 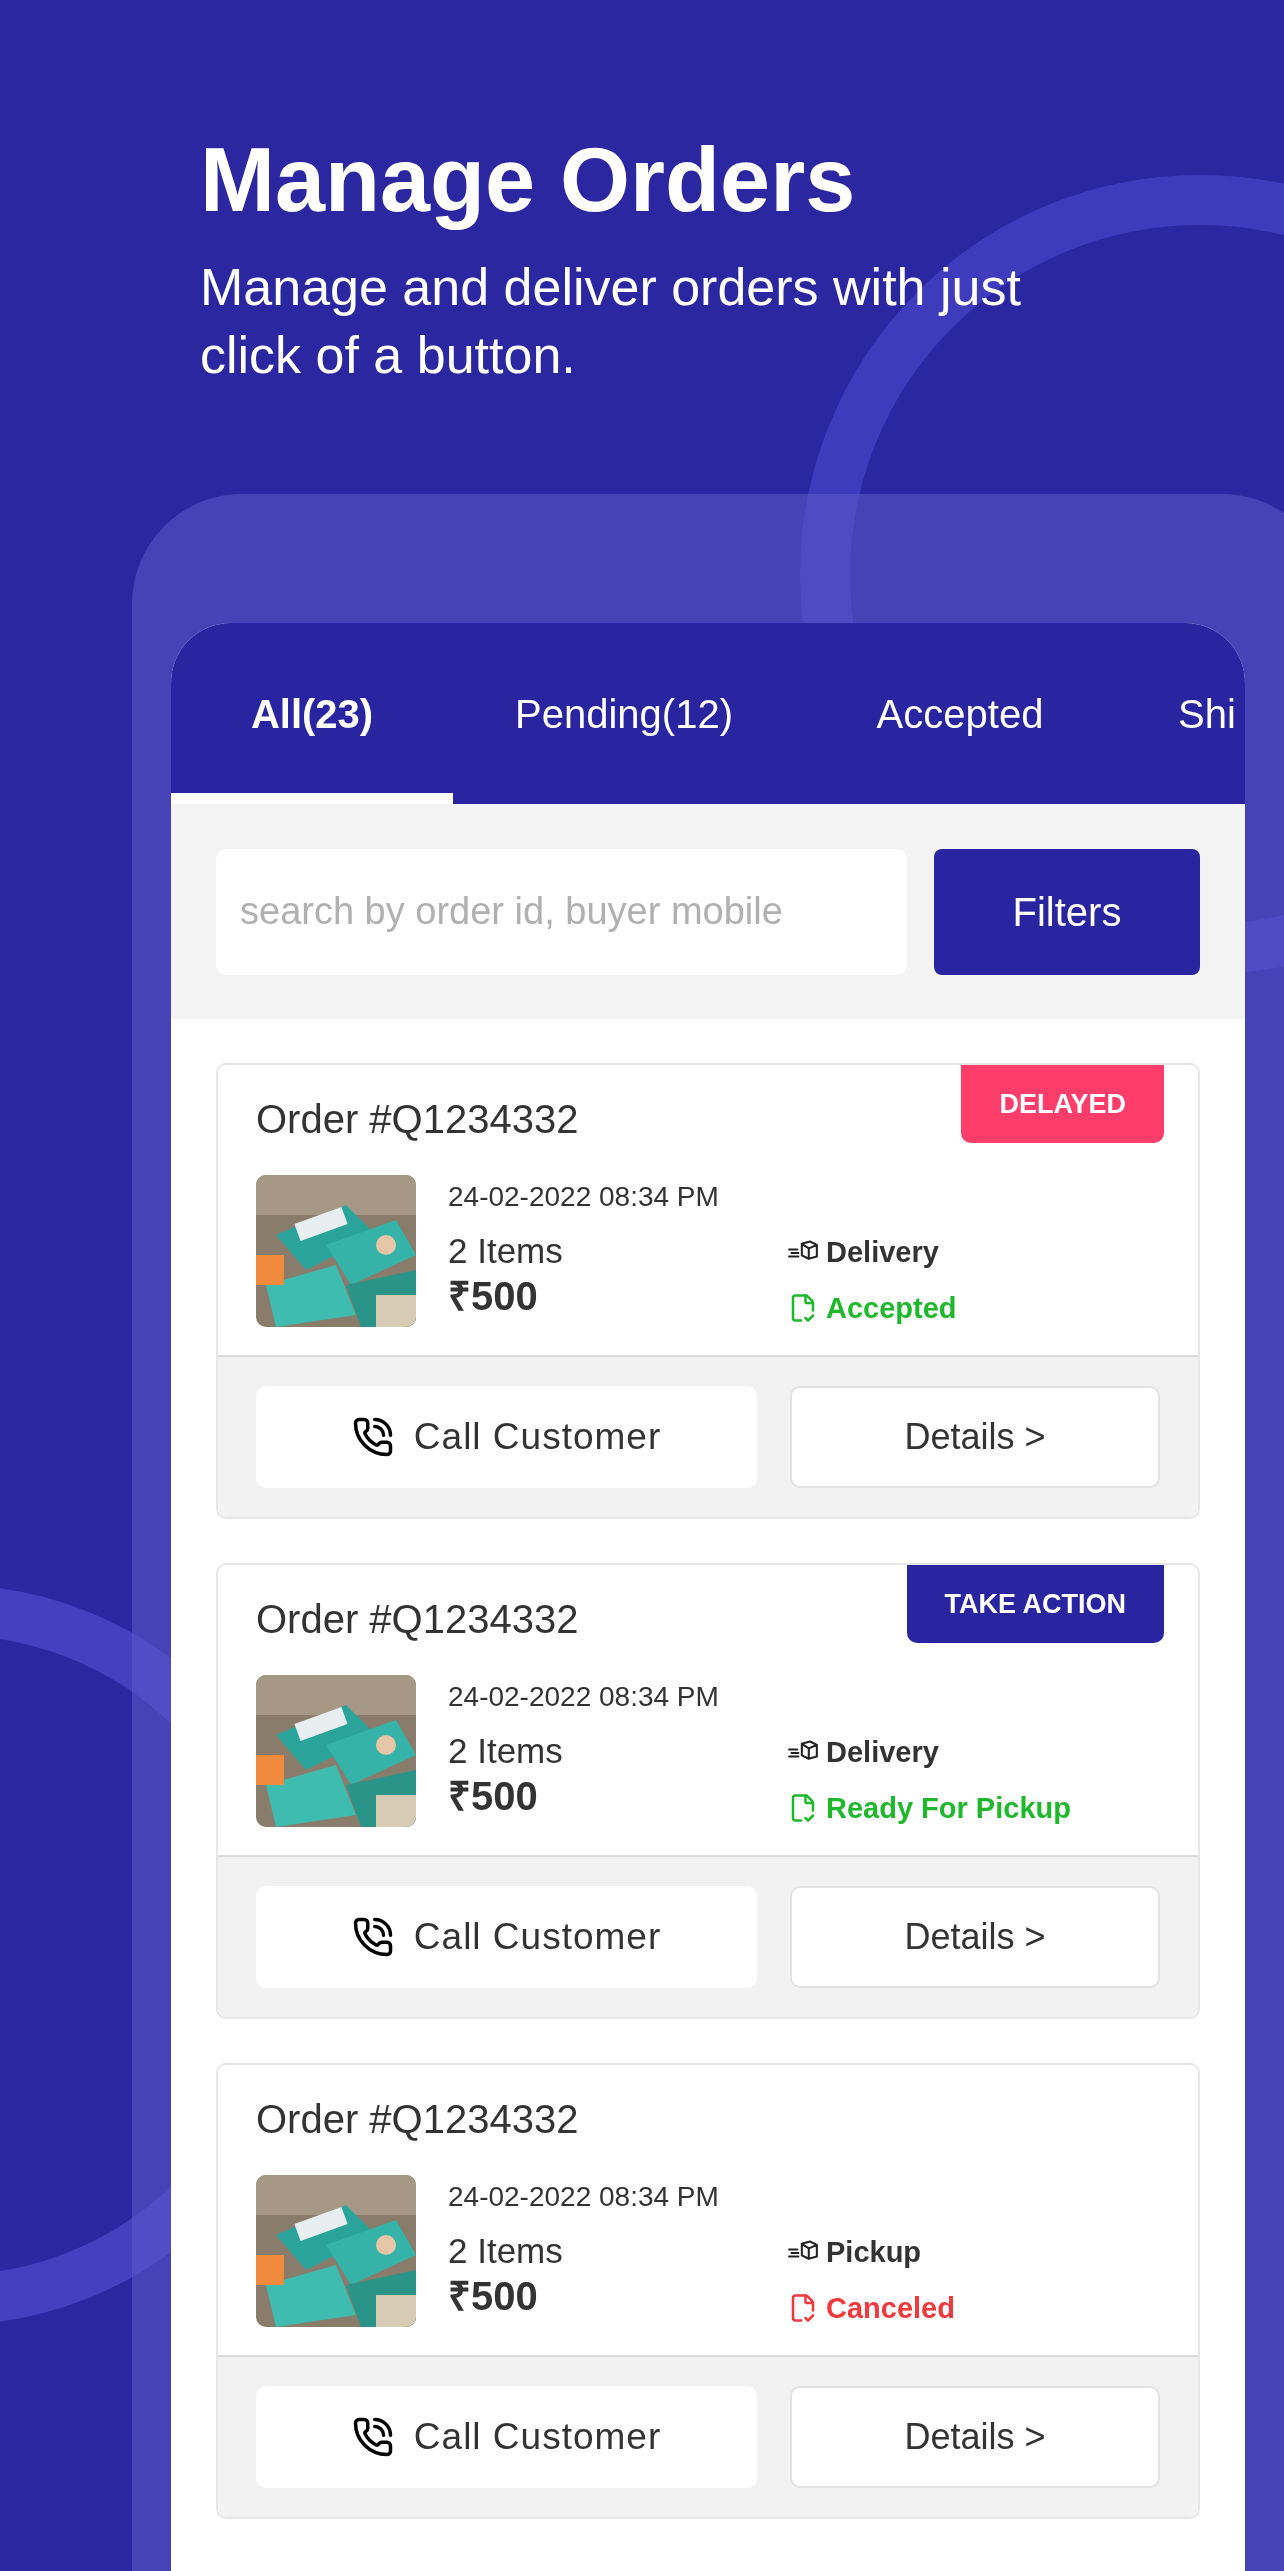 What do you see at coordinates (611, 321) in the screenshot?
I see `page-subtitle: Manage and deliver orders with just click of a button.` at bounding box center [611, 321].